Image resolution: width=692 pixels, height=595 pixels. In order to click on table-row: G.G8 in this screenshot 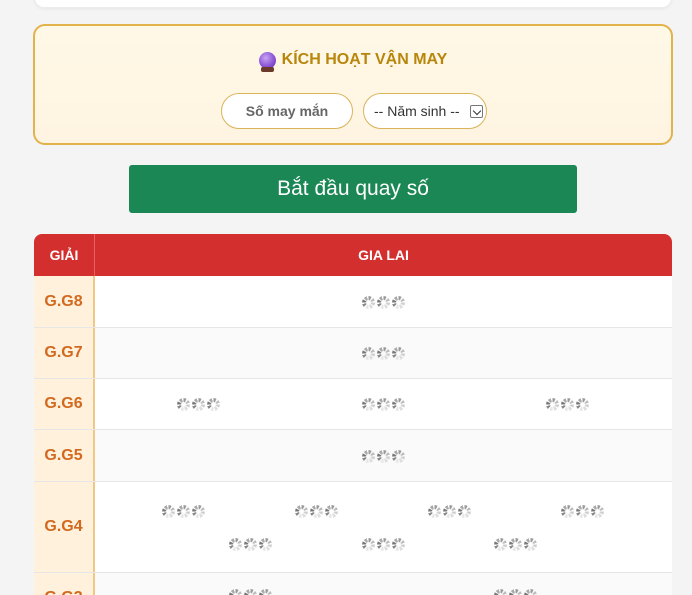, I will do `click(353, 302)`.